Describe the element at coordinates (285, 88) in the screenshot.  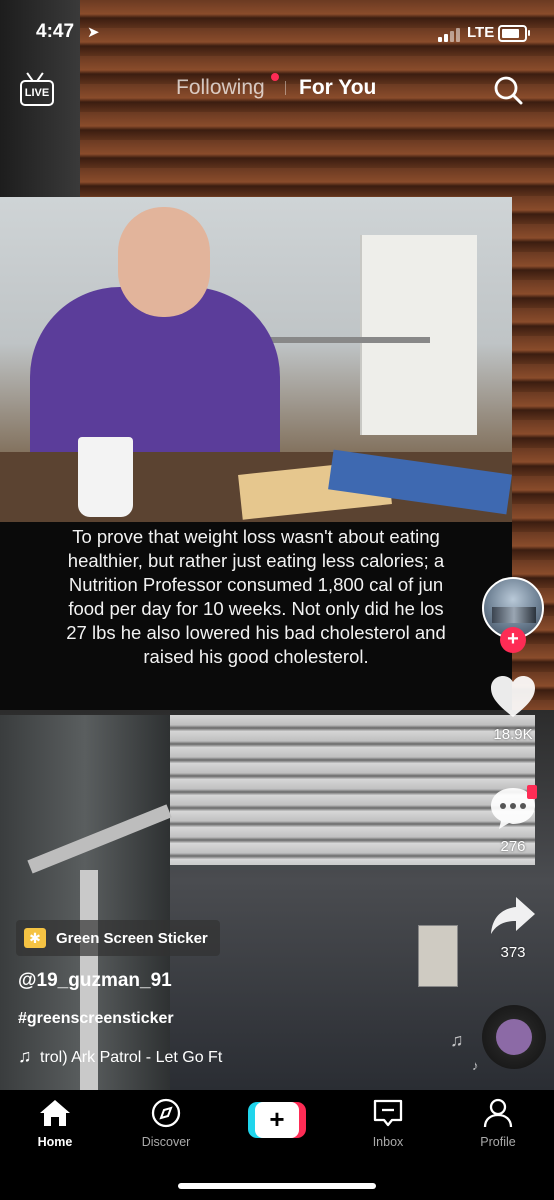
I see `tab-divider` at that location.